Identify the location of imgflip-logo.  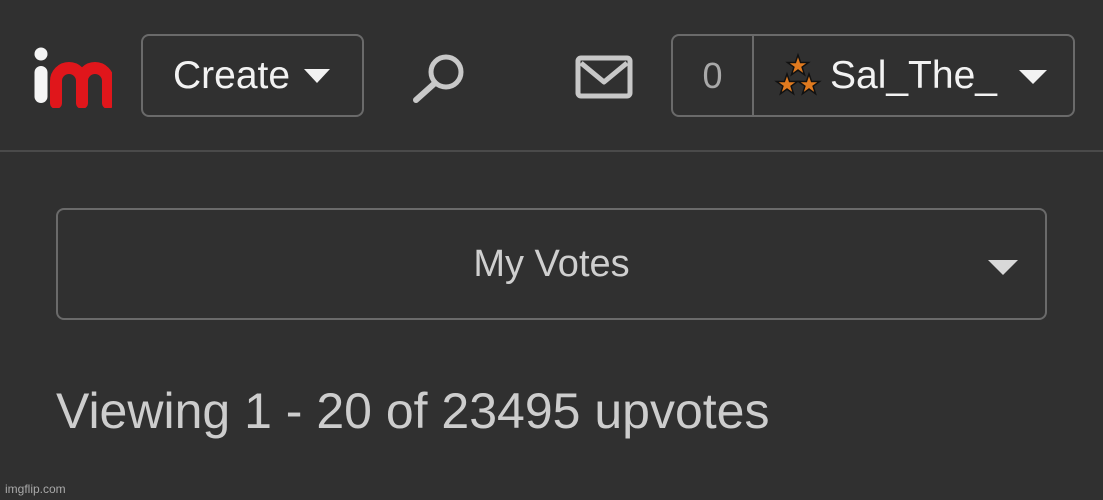
(71, 74).